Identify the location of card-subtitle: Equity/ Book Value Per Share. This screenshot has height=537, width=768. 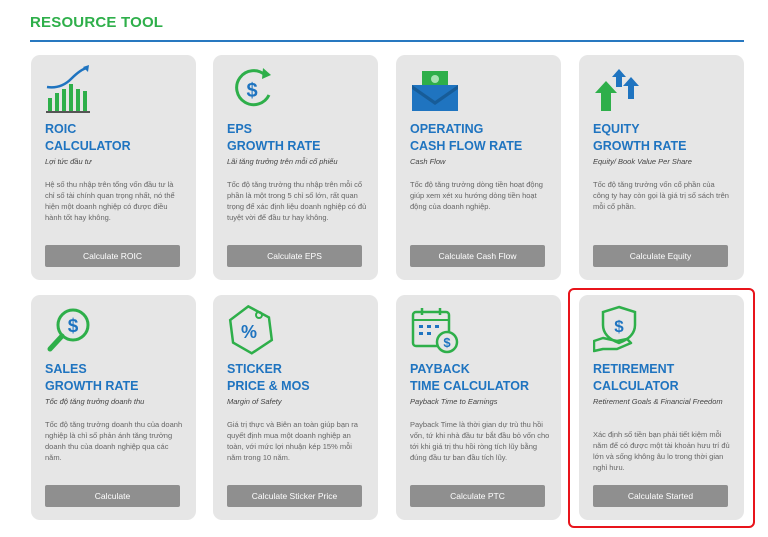
(642, 161).